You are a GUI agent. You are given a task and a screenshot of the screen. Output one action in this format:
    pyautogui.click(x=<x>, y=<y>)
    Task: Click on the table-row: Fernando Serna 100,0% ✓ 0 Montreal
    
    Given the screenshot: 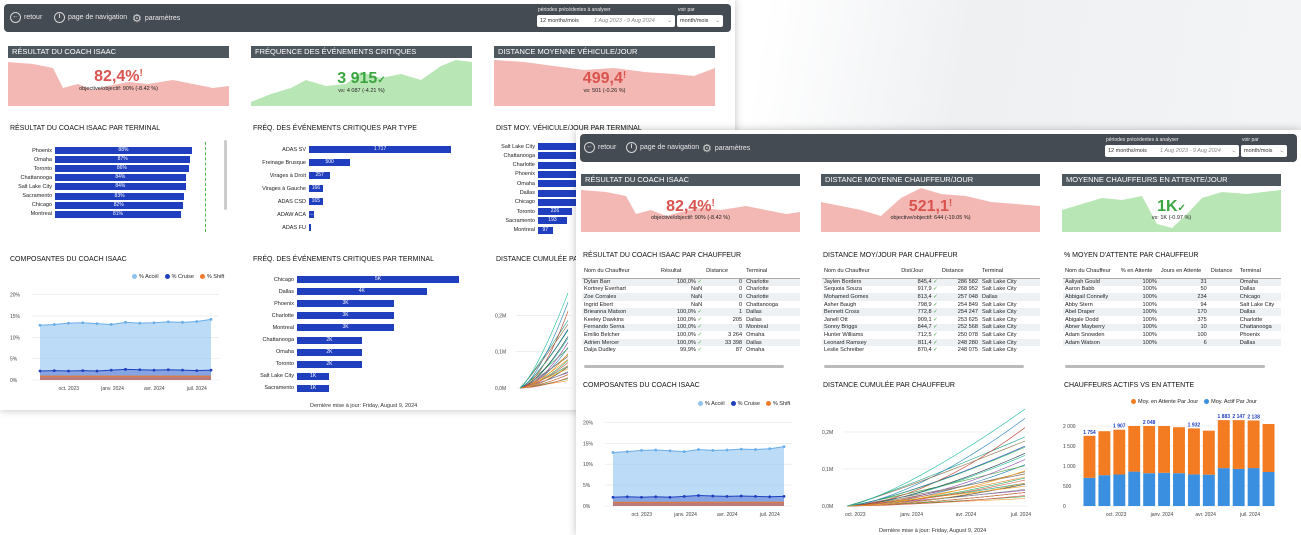 What is the action you would take?
    pyautogui.click(x=691, y=327)
    